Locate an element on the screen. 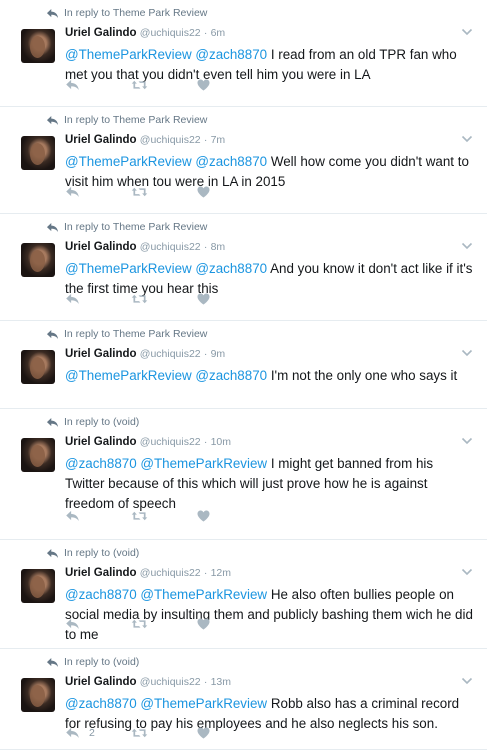 Image resolution: width=487 pixels, height=750 pixels. timestamp: 7m is located at coordinates (218, 140).